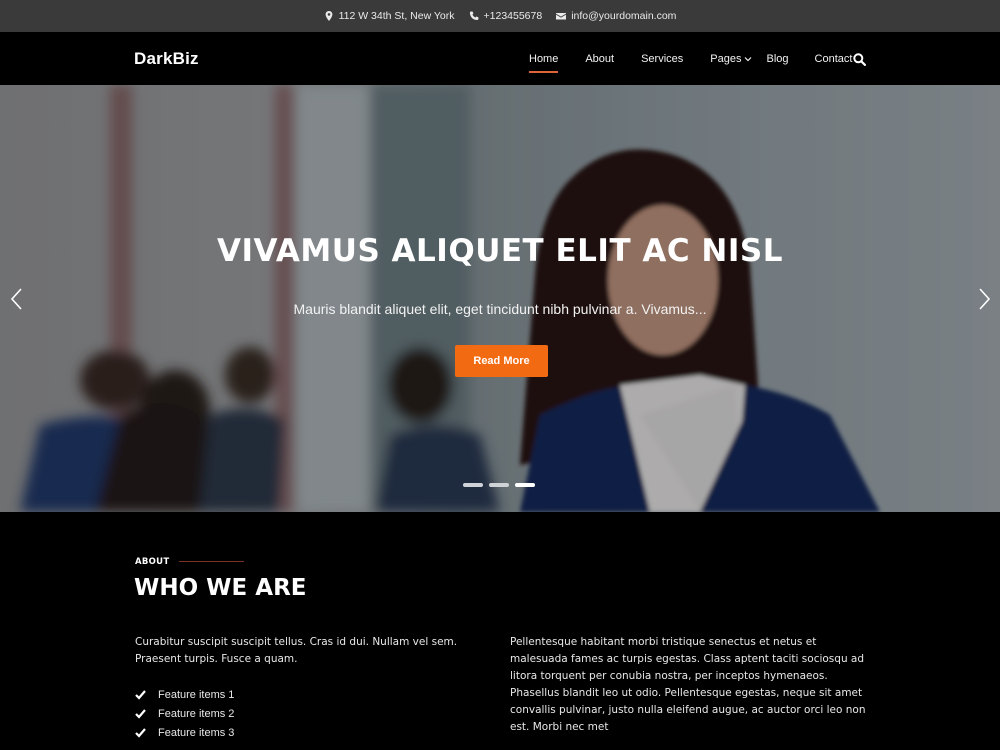 The image size is (1000, 750). I want to click on email-info: info@yourdomain.com, so click(616, 16).